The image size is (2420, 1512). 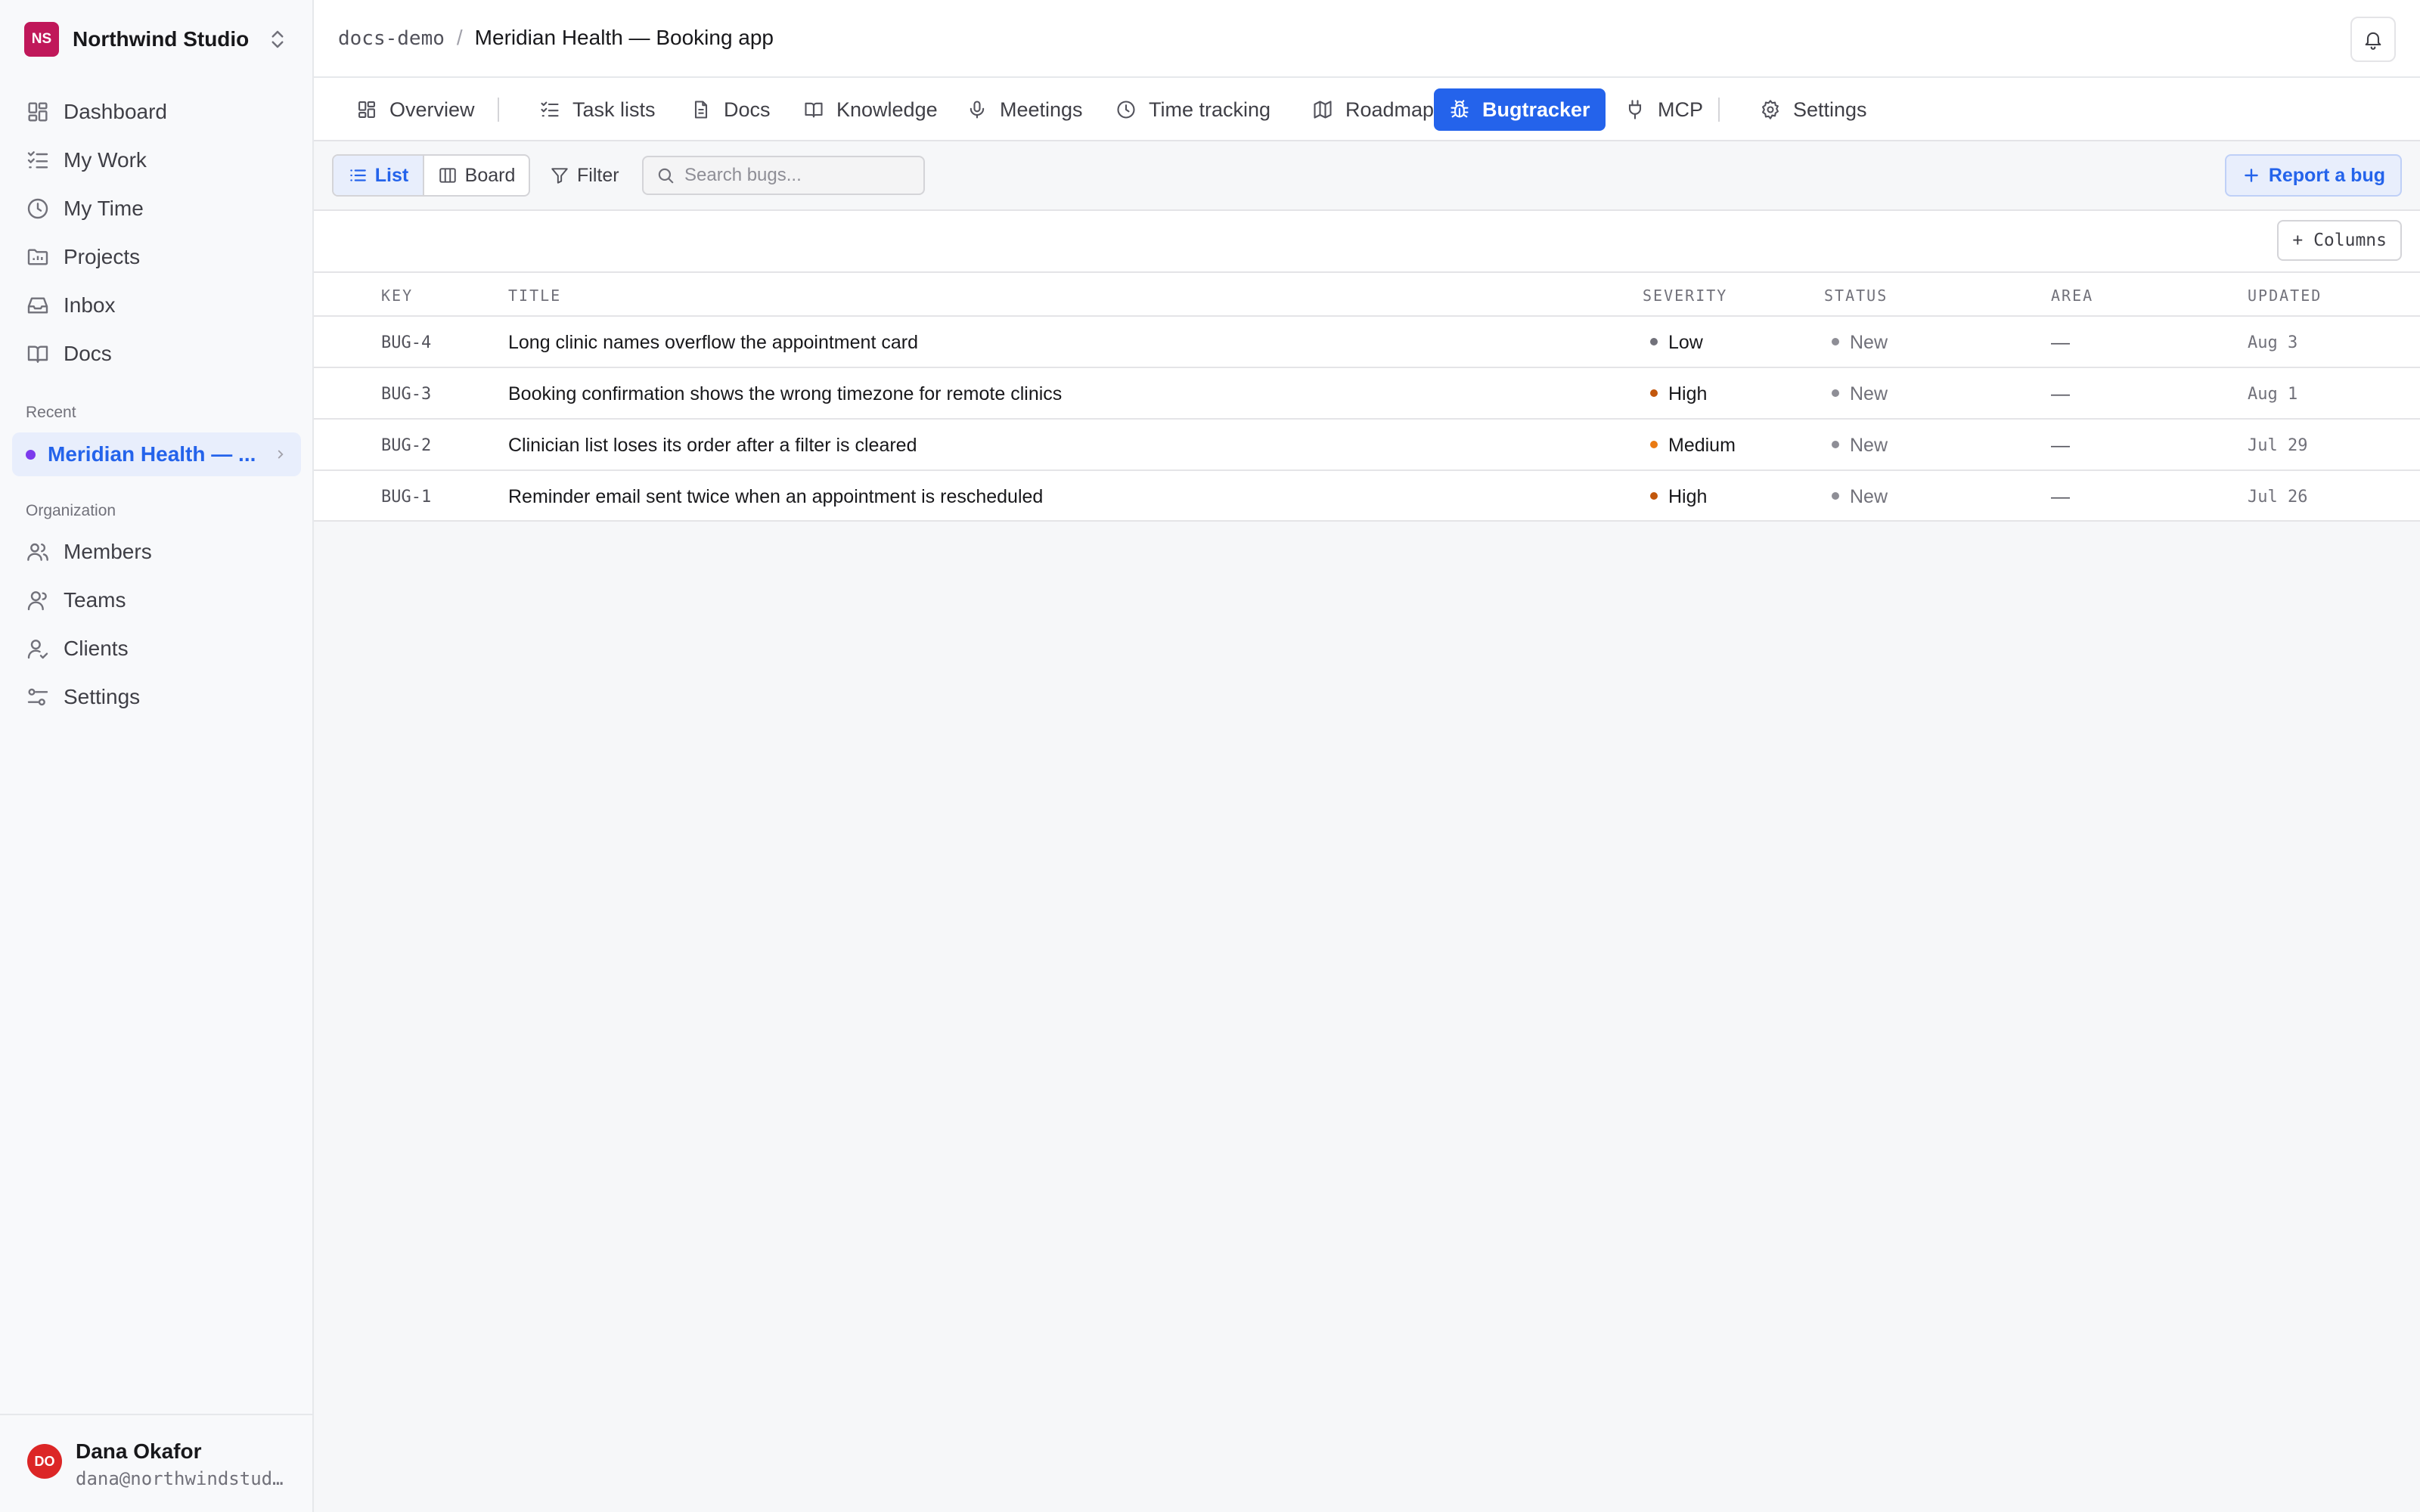 I want to click on tab-overview: Overview, so click(x=415, y=109).